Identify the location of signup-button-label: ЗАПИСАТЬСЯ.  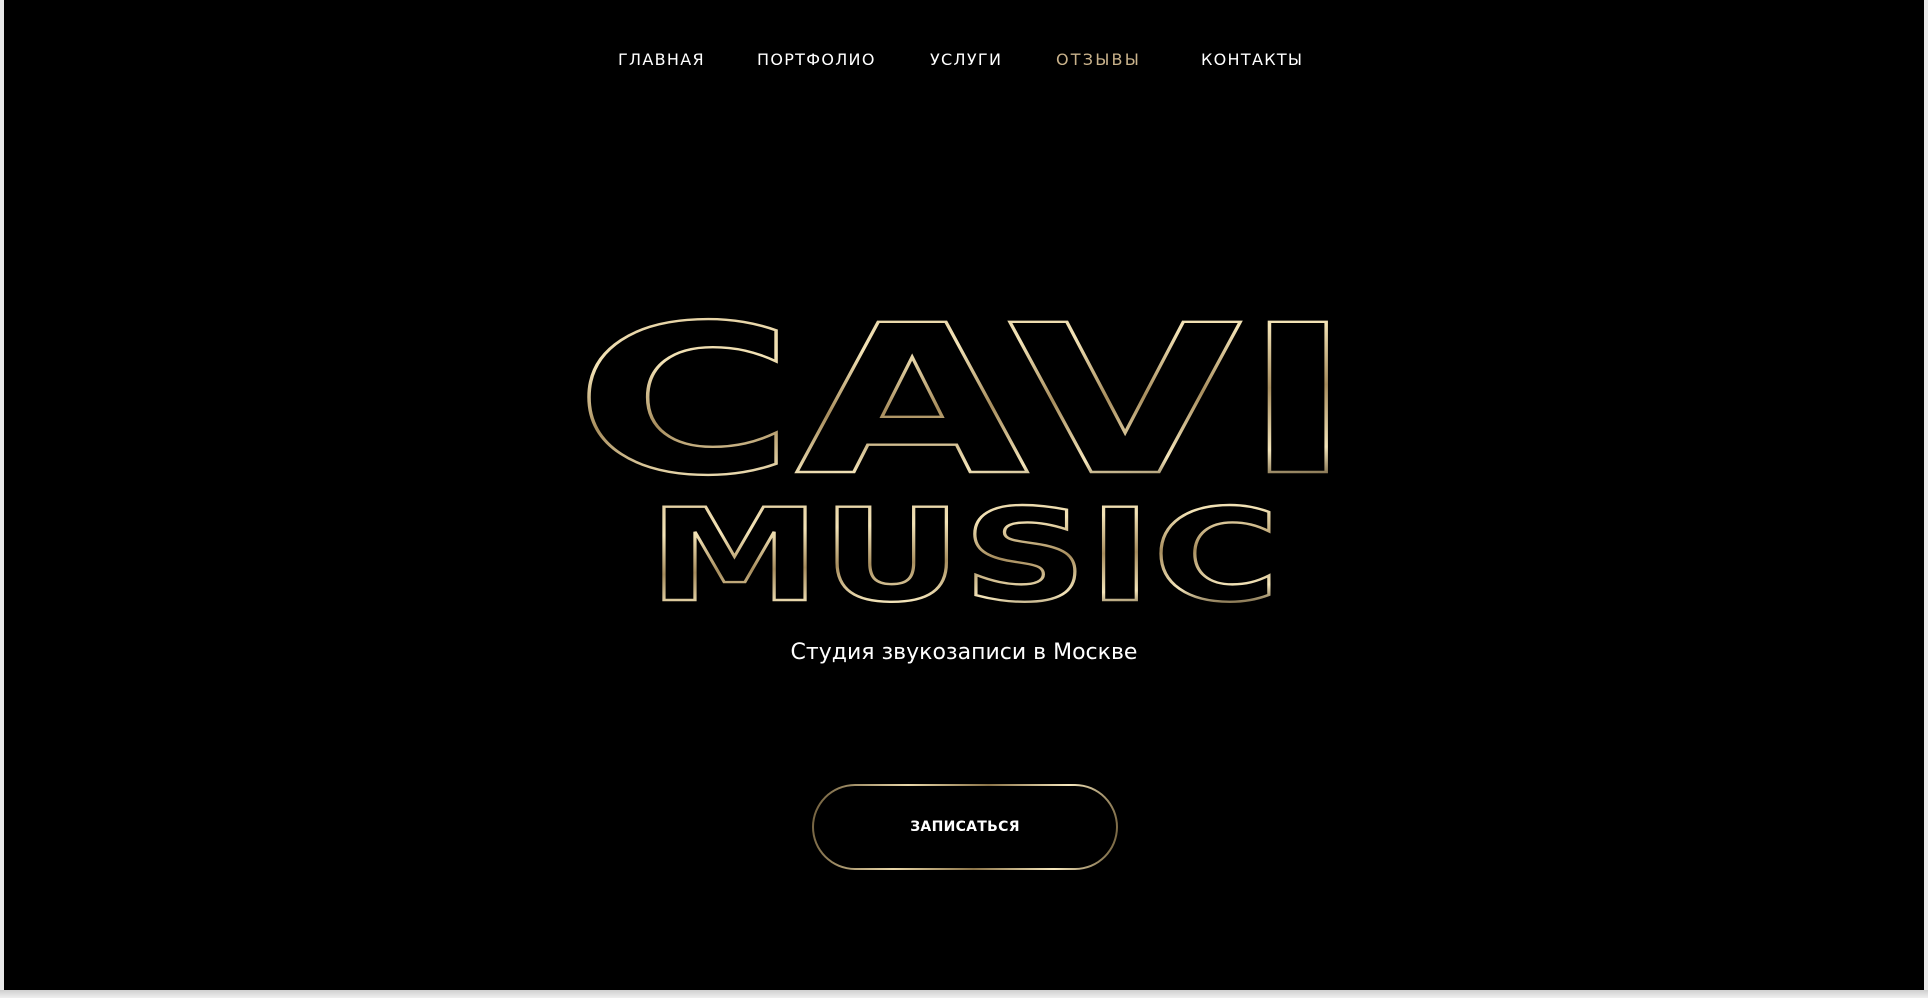
(965, 827).